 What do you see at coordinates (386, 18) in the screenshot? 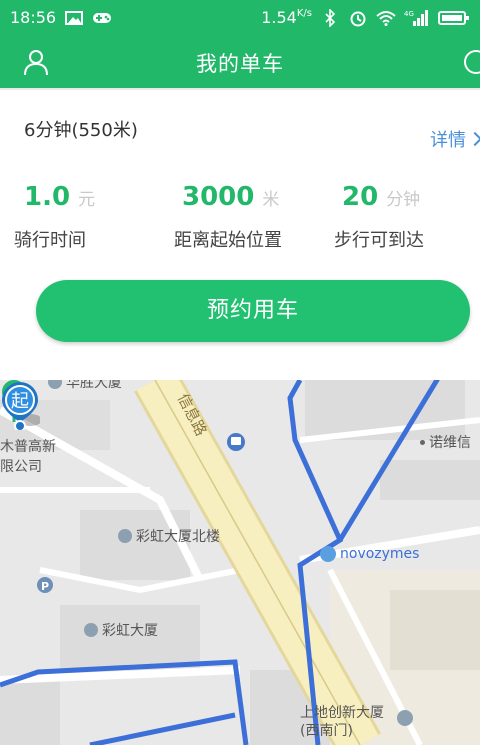
I see `wifi-icon` at bounding box center [386, 18].